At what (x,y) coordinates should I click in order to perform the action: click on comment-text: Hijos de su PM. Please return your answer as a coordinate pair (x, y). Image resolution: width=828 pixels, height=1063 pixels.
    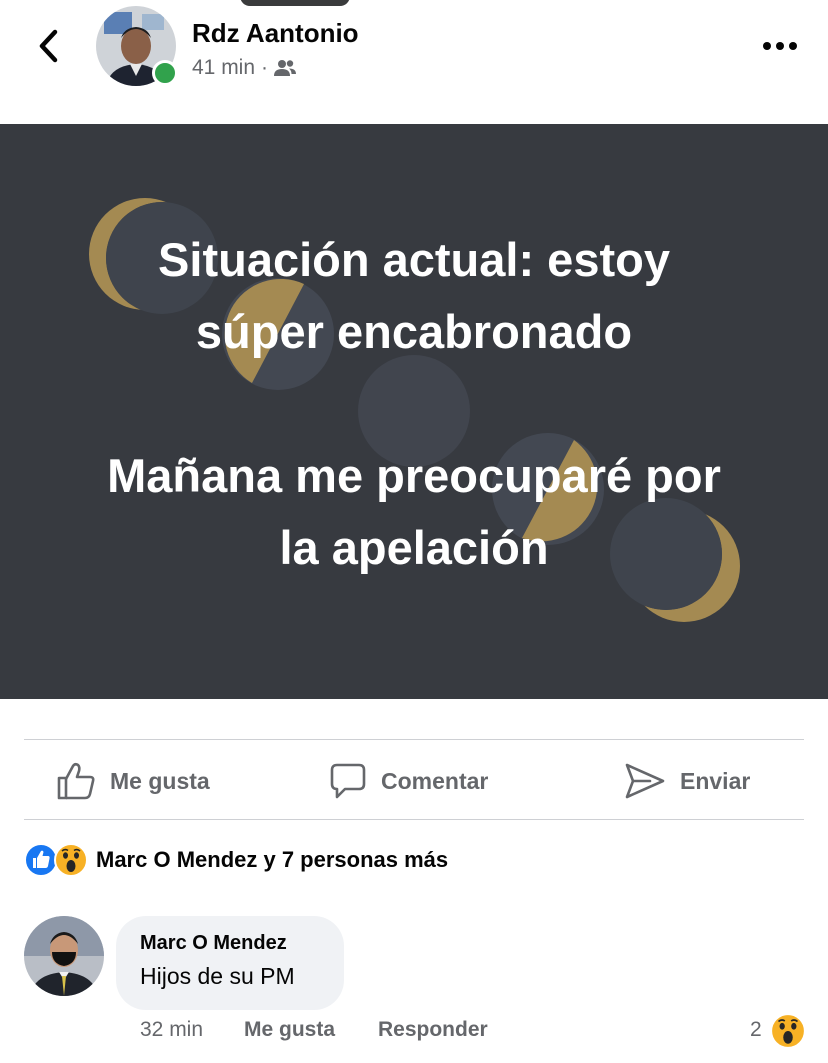
    Looking at the image, I should click on (217, 976).